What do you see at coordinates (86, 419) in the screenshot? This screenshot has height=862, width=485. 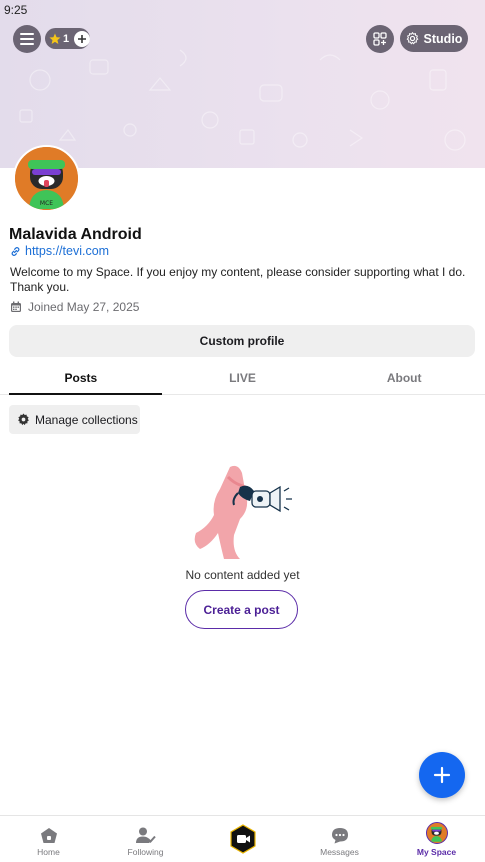 I see `manage-collections-label: Manage collections` at bounding box center [86, 419].